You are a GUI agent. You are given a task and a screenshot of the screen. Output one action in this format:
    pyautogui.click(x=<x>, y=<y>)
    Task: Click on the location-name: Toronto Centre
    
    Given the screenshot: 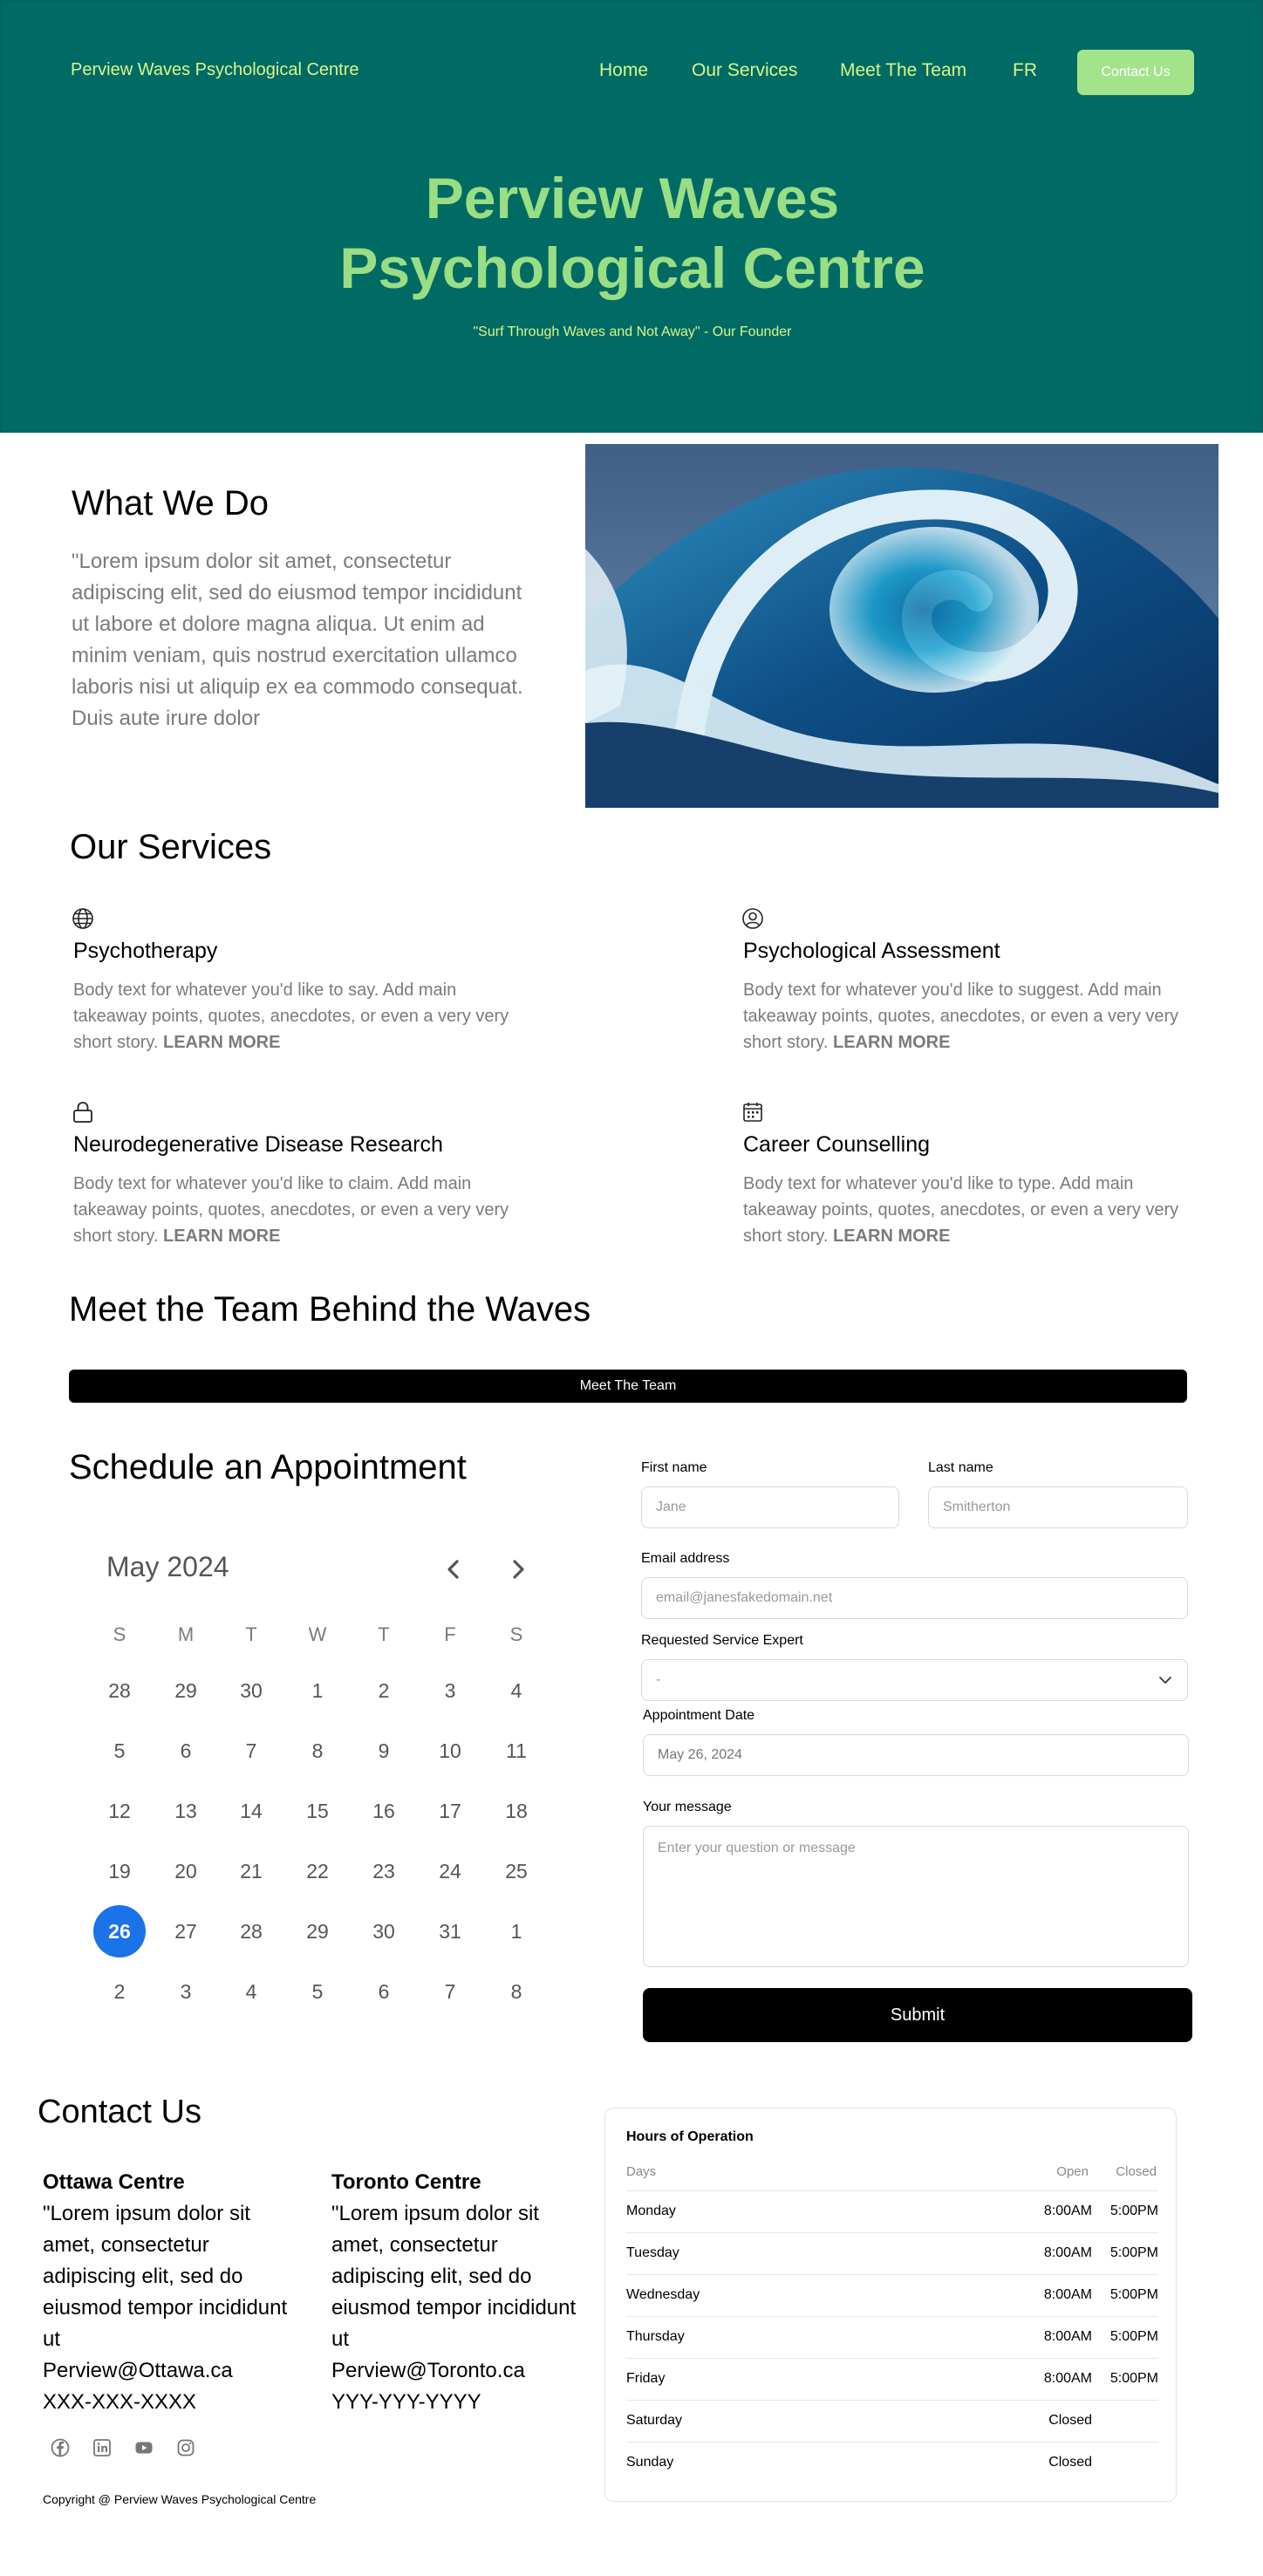 What is the action you would take?
    pyautogui.click(x=406, y=2182)
    